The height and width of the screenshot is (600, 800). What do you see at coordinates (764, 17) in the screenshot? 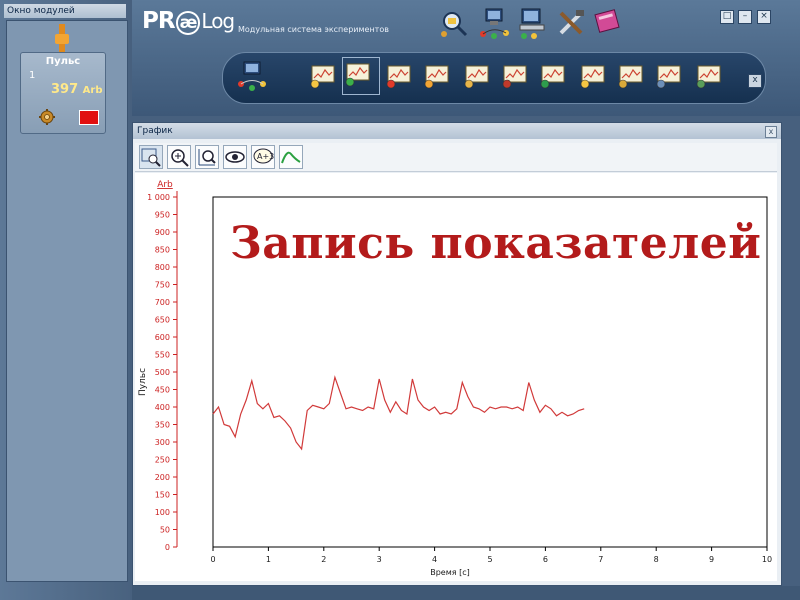
I see `close-button: ×` at bounding box center [764, 17].